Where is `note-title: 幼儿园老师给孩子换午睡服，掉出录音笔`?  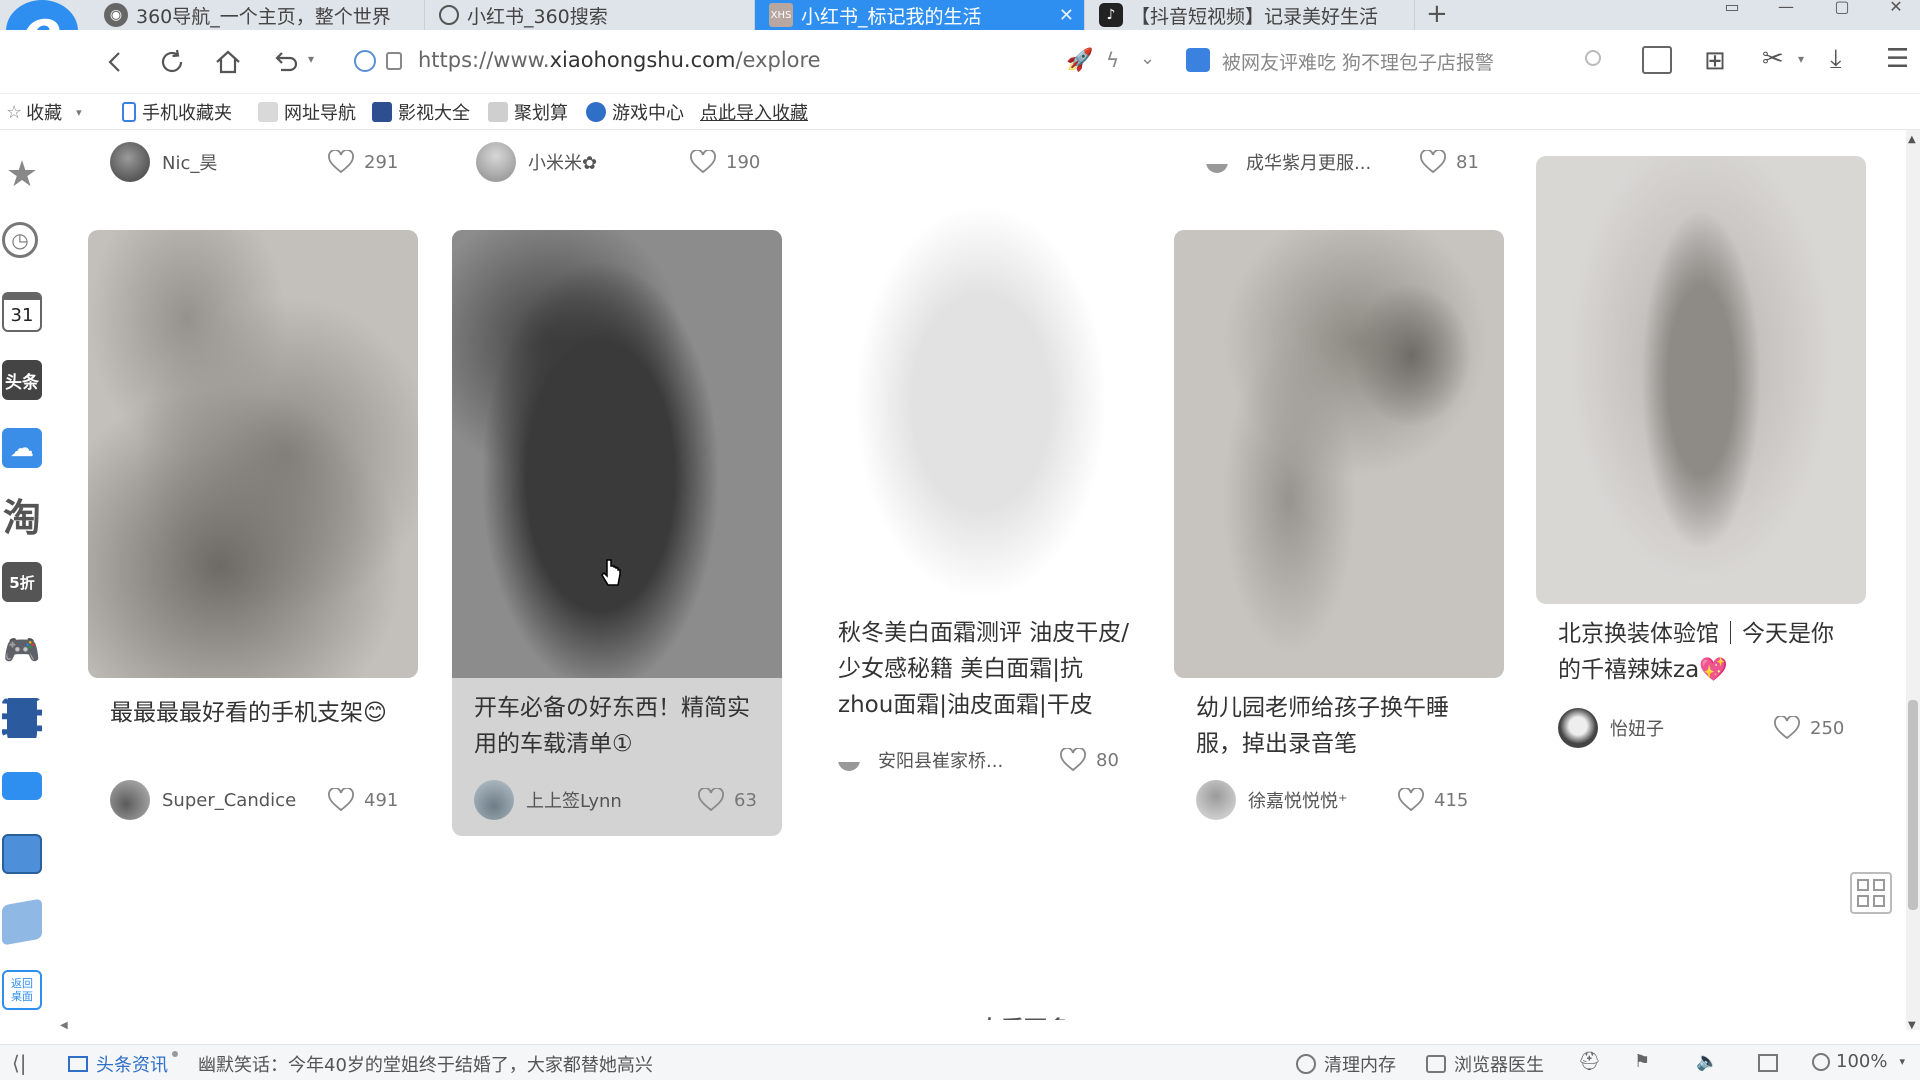
note-title: 幼儿园老师给孩子换午睡服，掉出录音笔 is located at coordinates (1341, 726).